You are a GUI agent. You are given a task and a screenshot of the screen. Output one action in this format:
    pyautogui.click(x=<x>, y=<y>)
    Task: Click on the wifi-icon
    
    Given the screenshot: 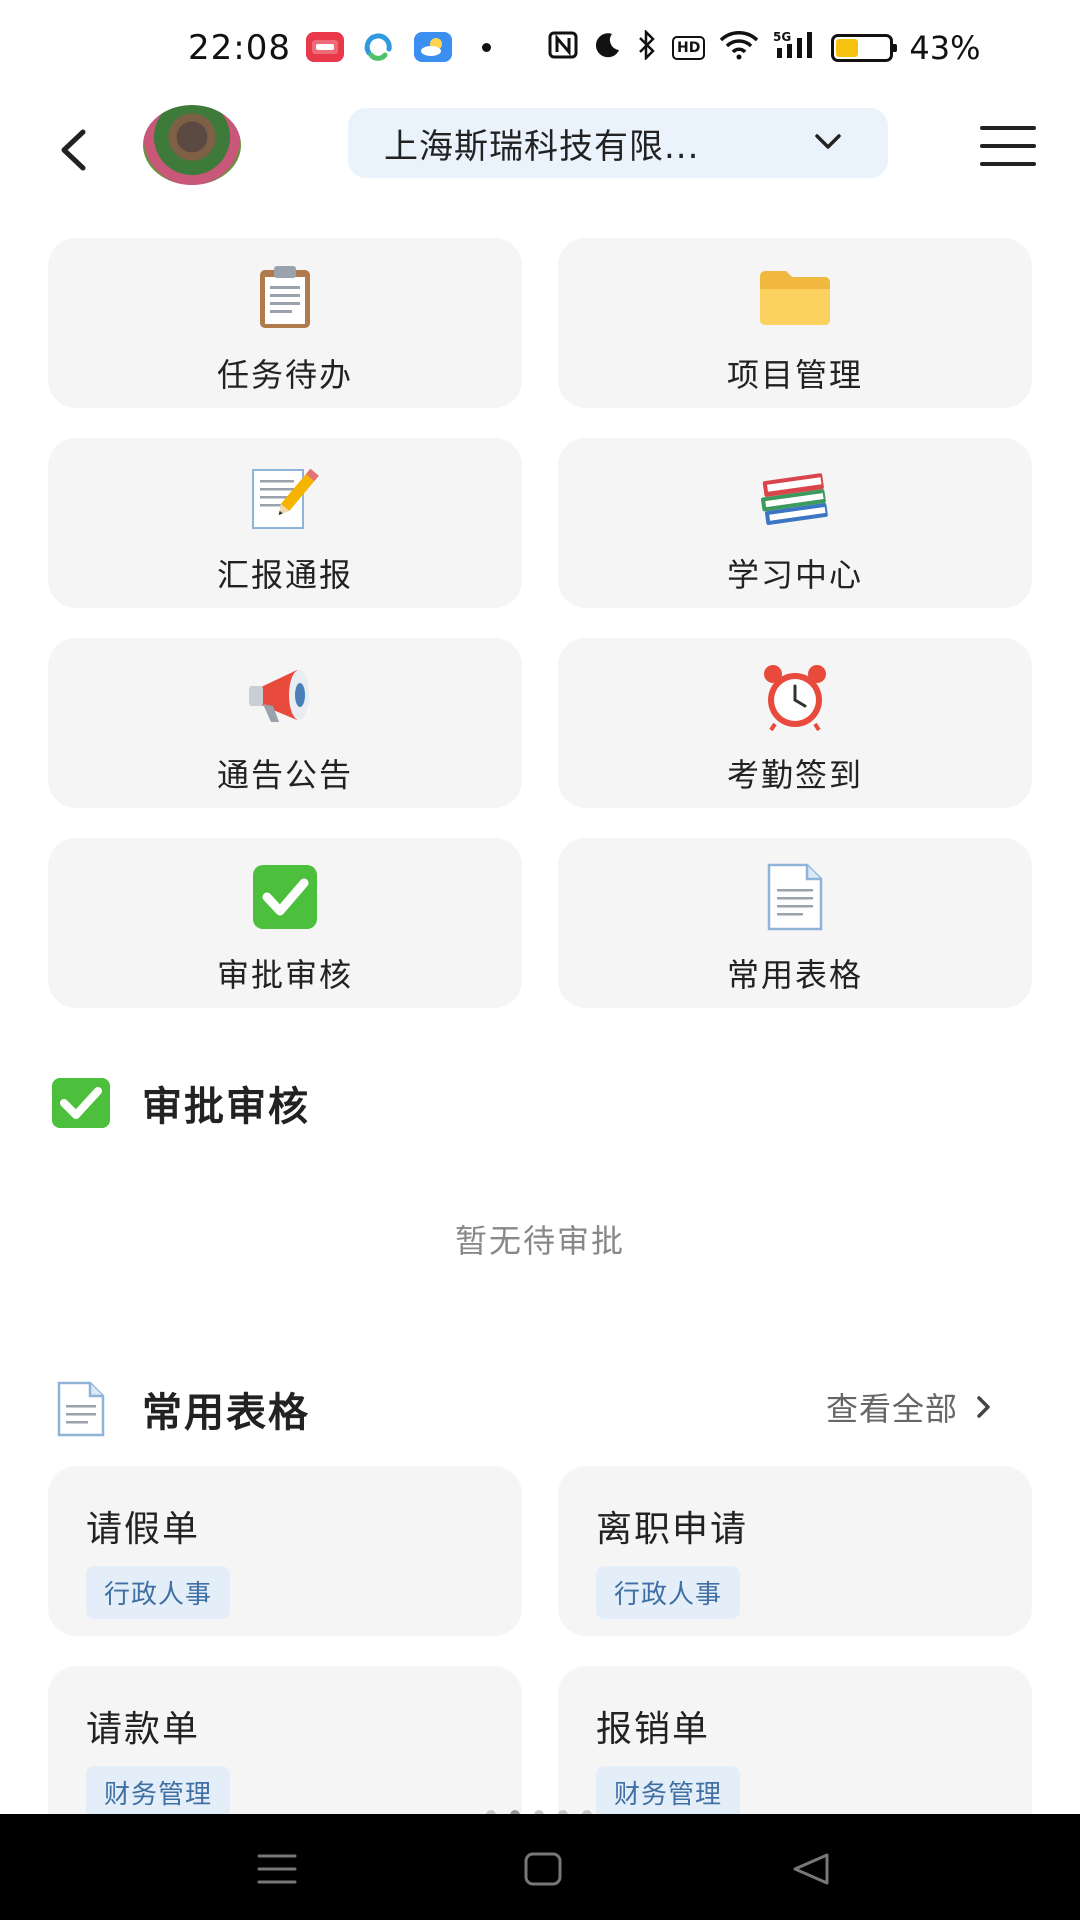 What is the action you would take?
    pyautogui.click(x=739, y=48)
    